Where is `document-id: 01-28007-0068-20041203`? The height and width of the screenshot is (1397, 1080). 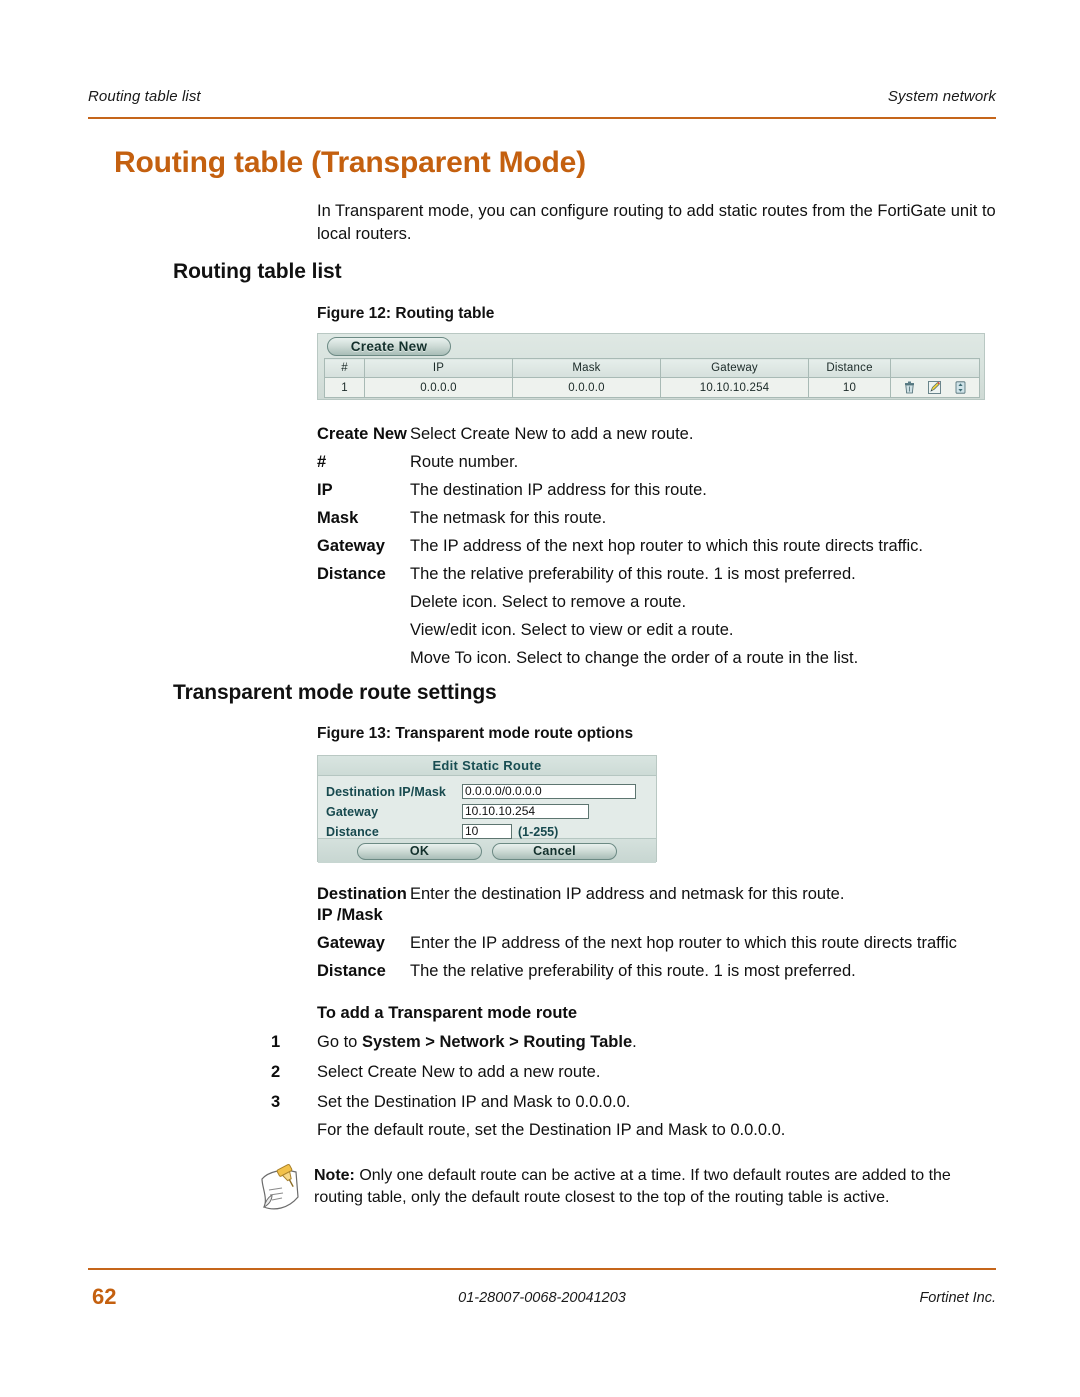 document-id: 01-28007-0068-20041203 is located at coordinates (542, 1298).